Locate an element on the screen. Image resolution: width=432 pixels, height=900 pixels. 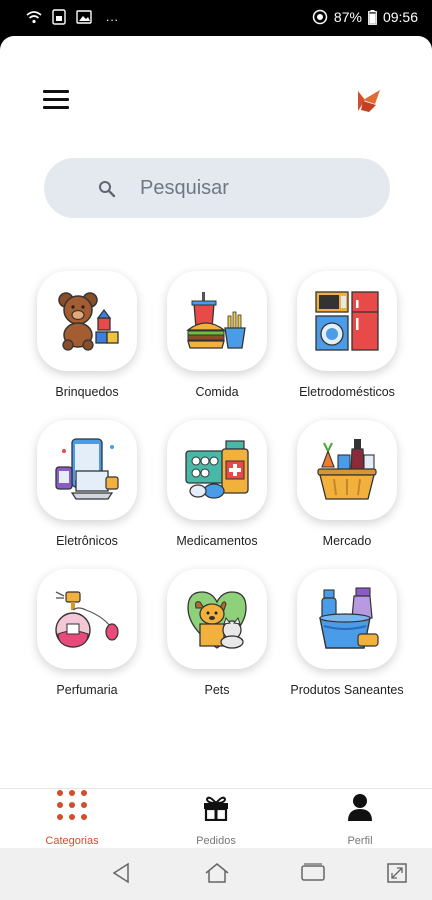
nav-perfil: Perfil is located at coordinates (360, 818).